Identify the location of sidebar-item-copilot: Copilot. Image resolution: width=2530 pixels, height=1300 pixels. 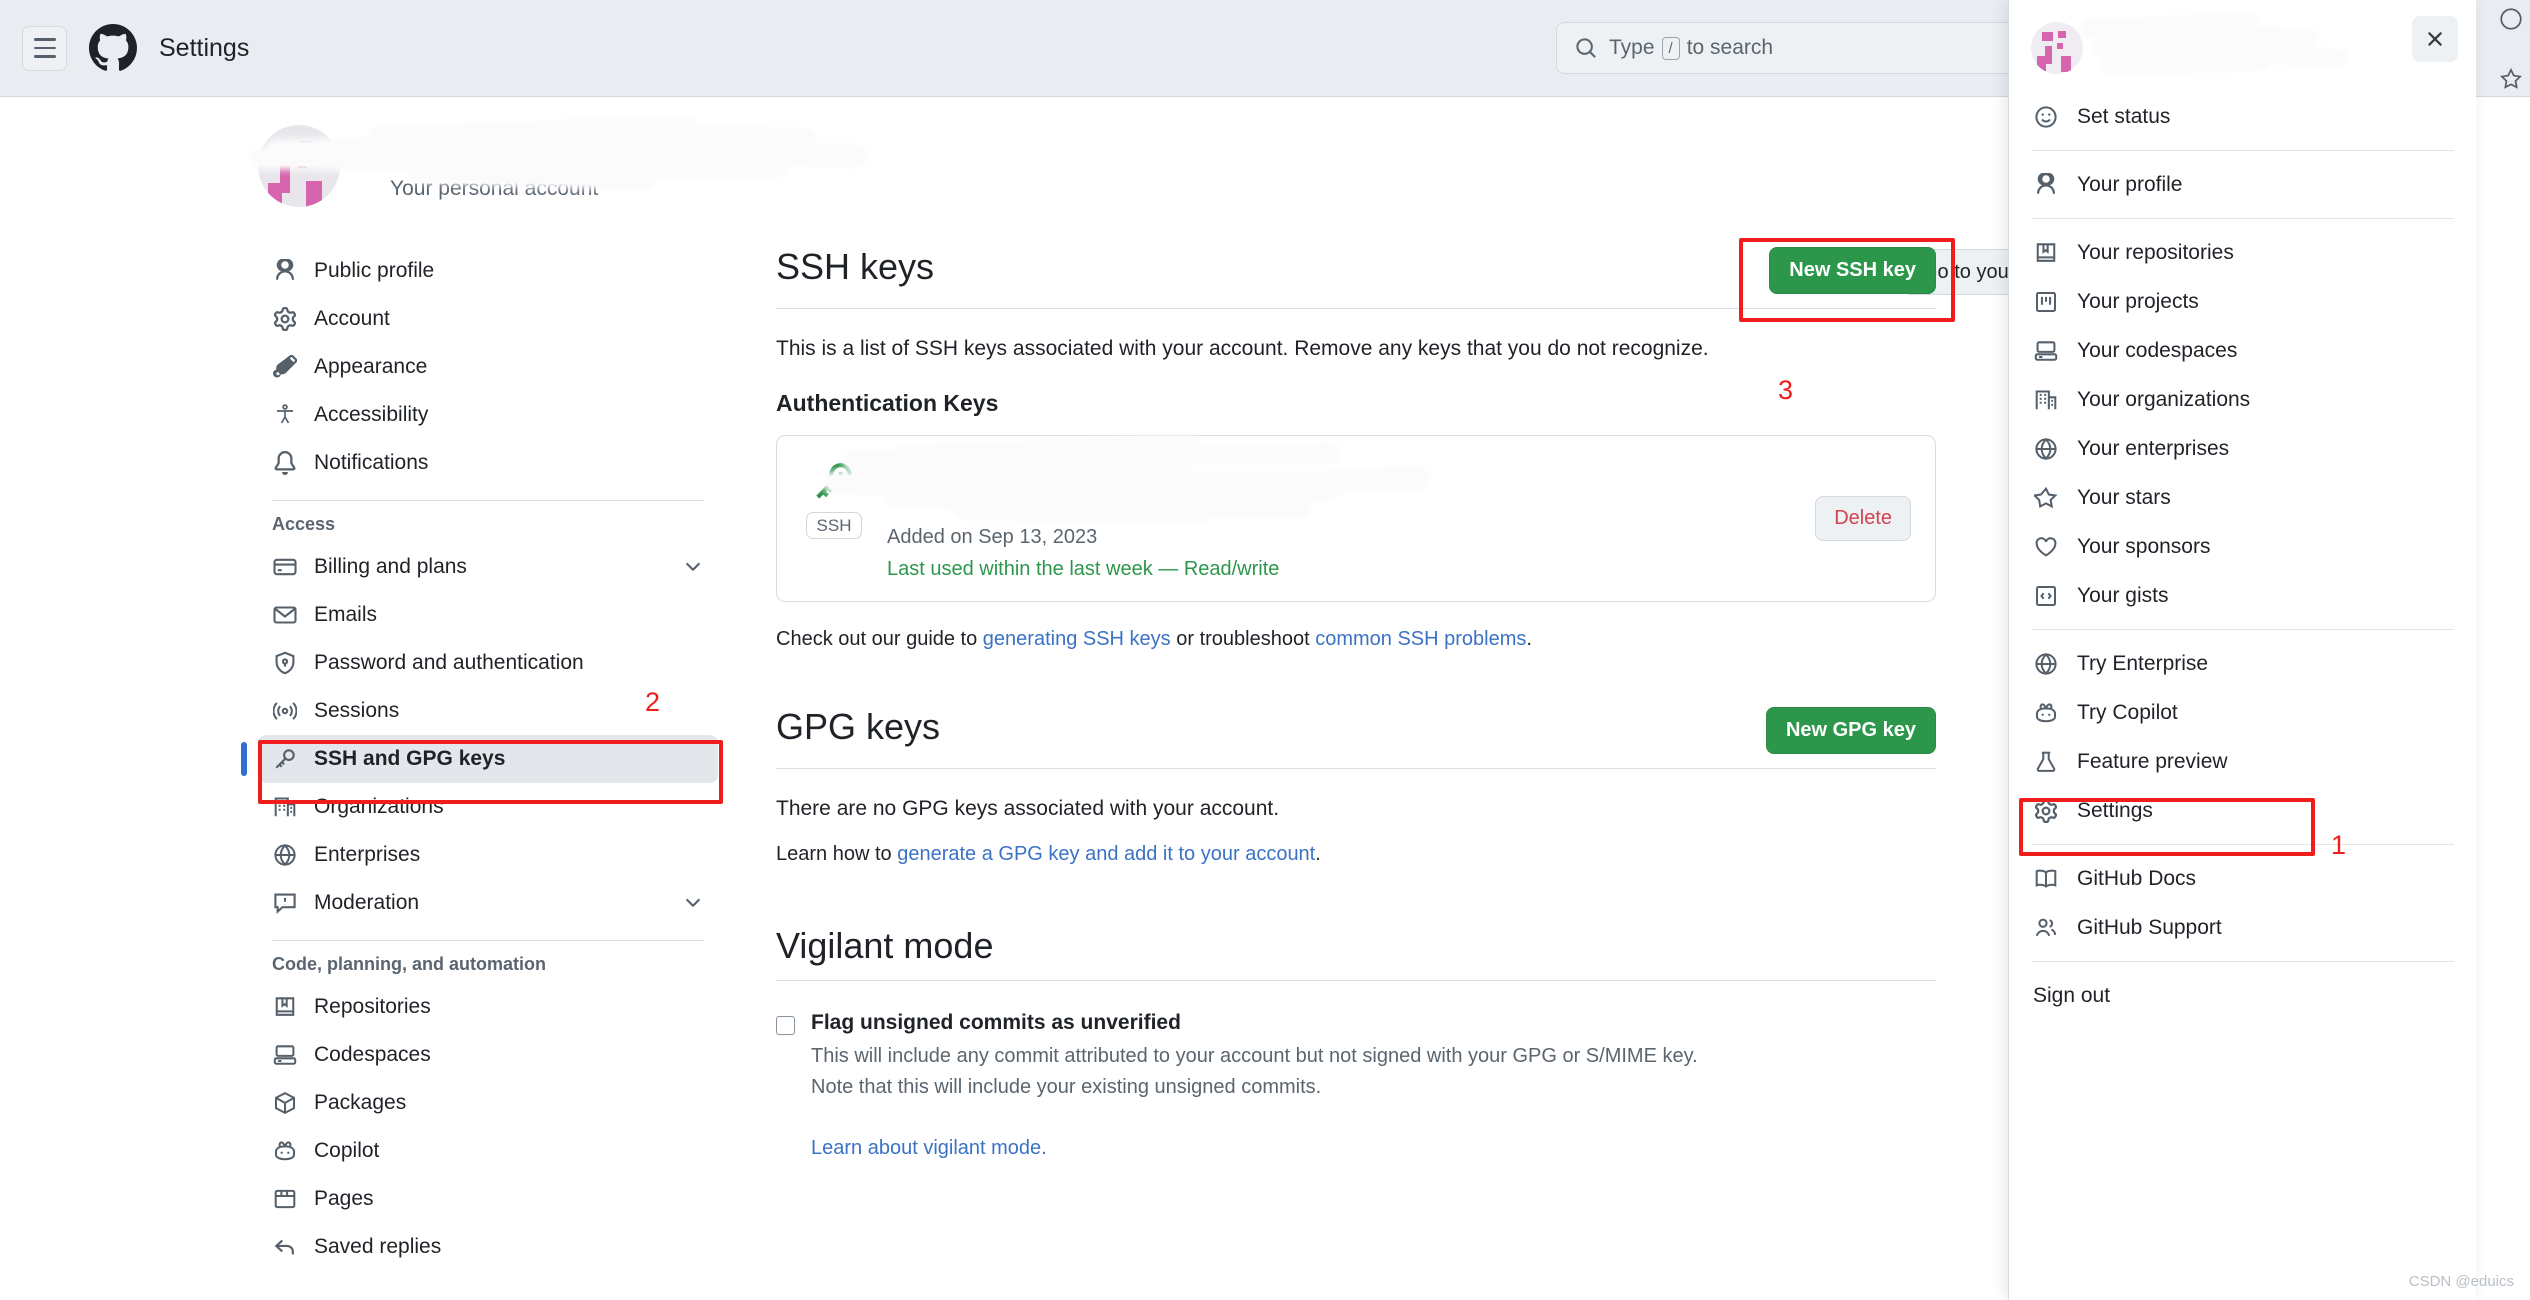
(488, 1151).